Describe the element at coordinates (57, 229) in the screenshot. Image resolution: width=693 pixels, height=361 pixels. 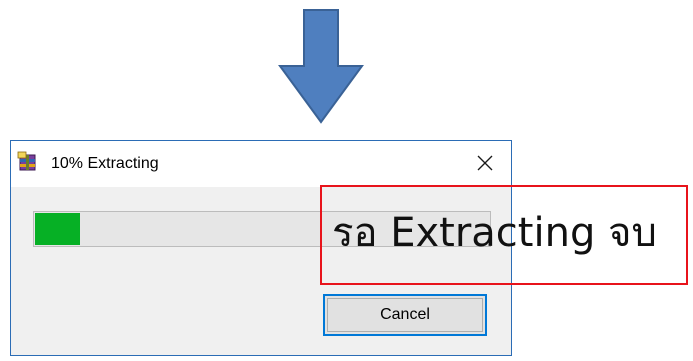
I see `progress-fill` at that location.